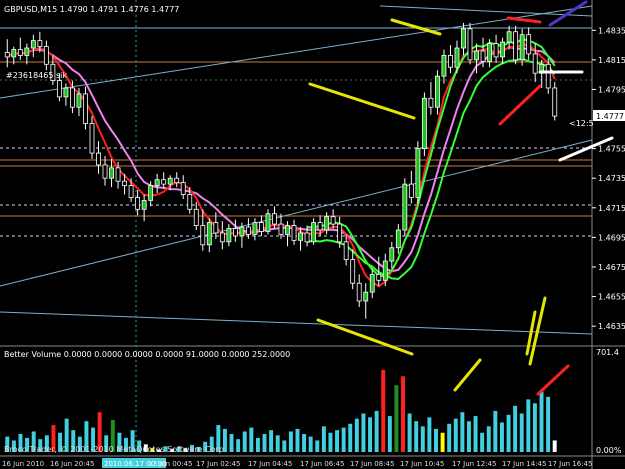 The width and height of the screenshot is (625, 469). I want to click on price-tick-label: 1.4675, so click(611, 267).